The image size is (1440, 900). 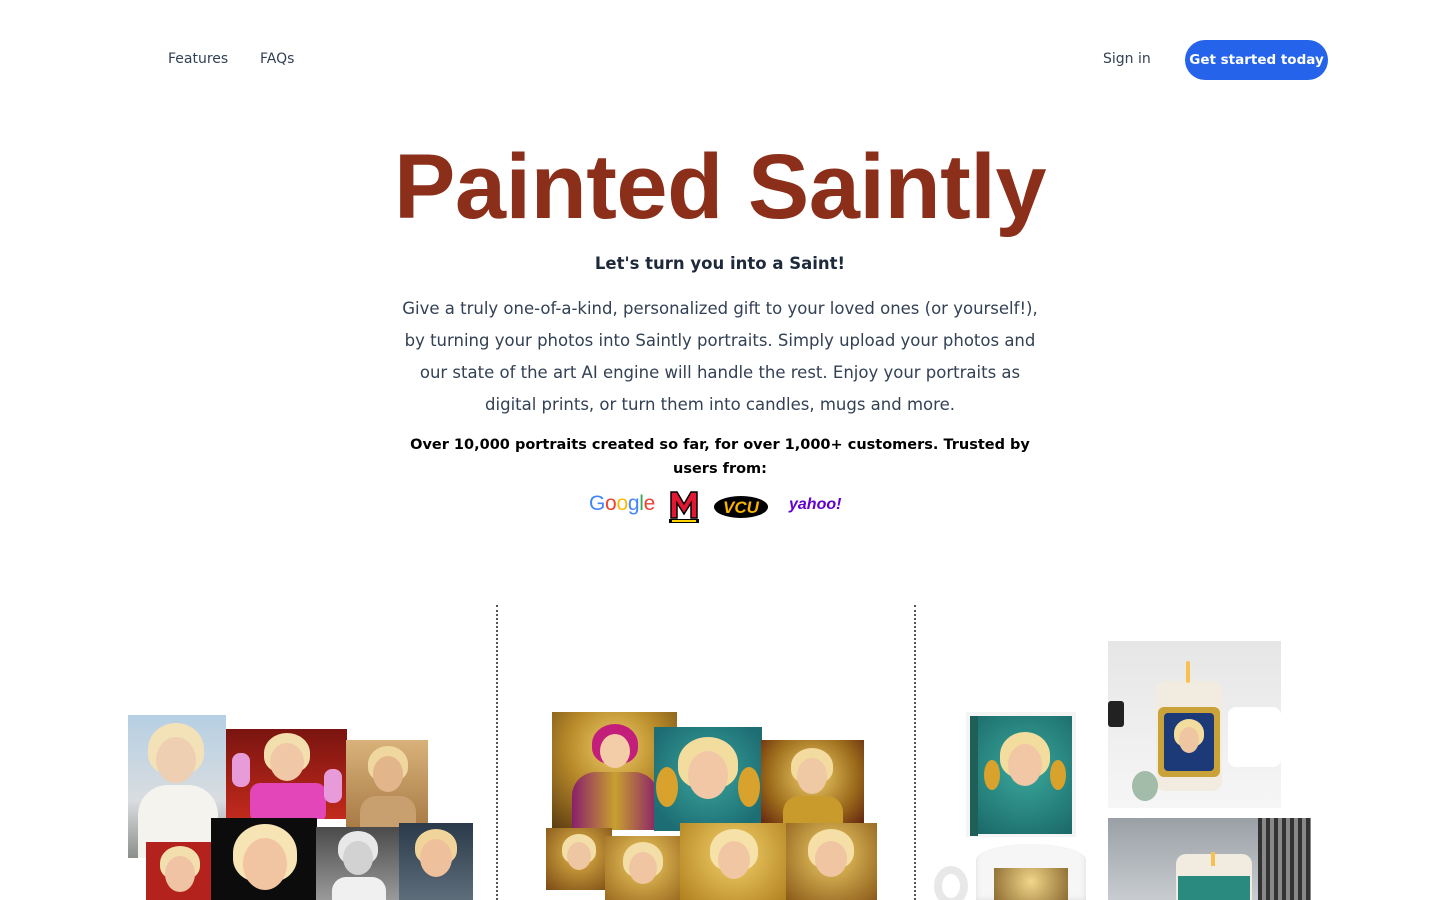 What do you see at coordinates (1021, 774) in the screenshot?
I see `canvas-print-product` at bounding box center [1021, 774].